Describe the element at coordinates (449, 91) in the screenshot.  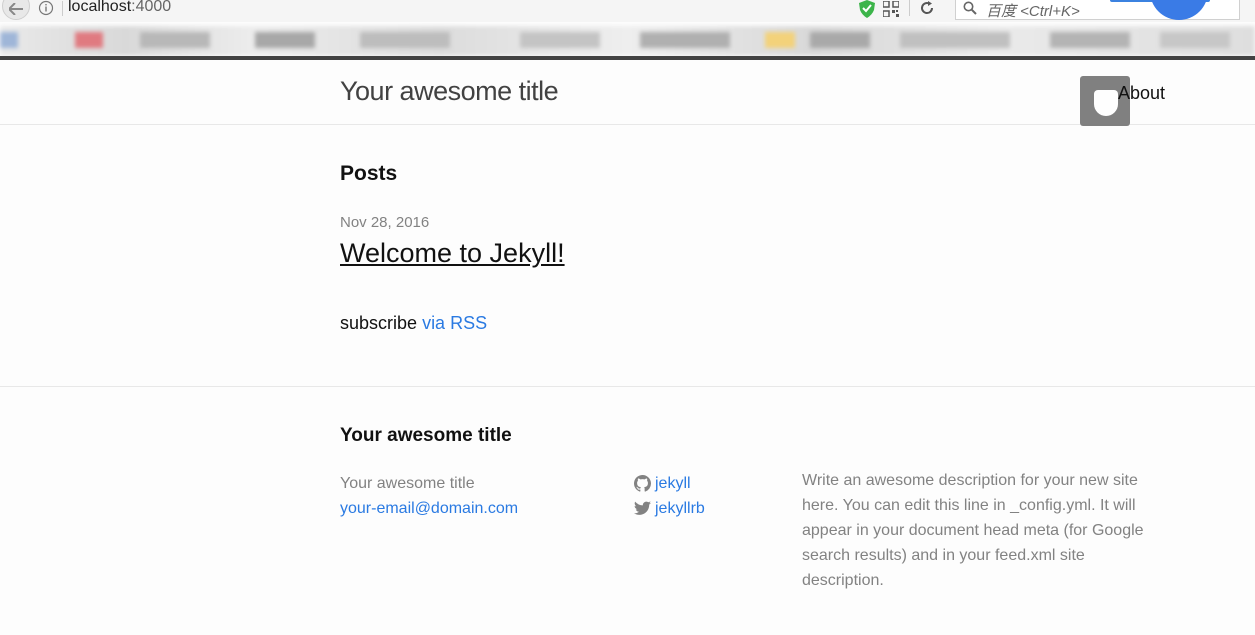
I see `site-title-link: Your awesome title` at that location.